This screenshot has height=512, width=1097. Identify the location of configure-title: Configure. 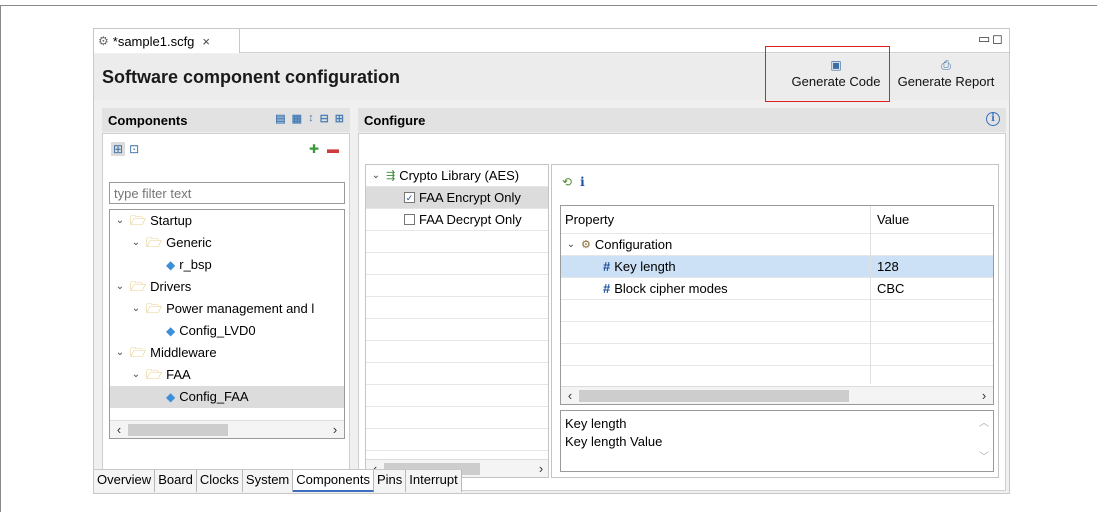
(395, 120).